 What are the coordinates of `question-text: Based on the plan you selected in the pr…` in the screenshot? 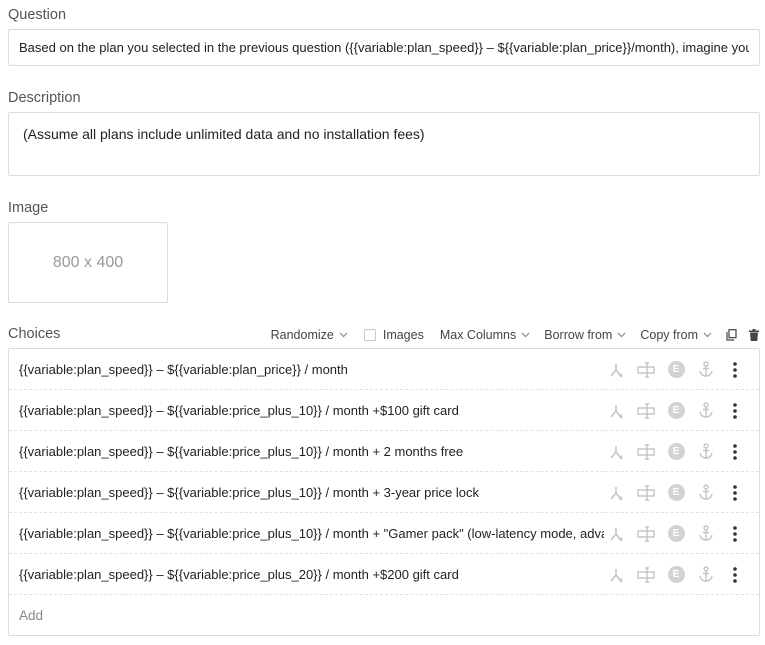 It's located at (384, 47).